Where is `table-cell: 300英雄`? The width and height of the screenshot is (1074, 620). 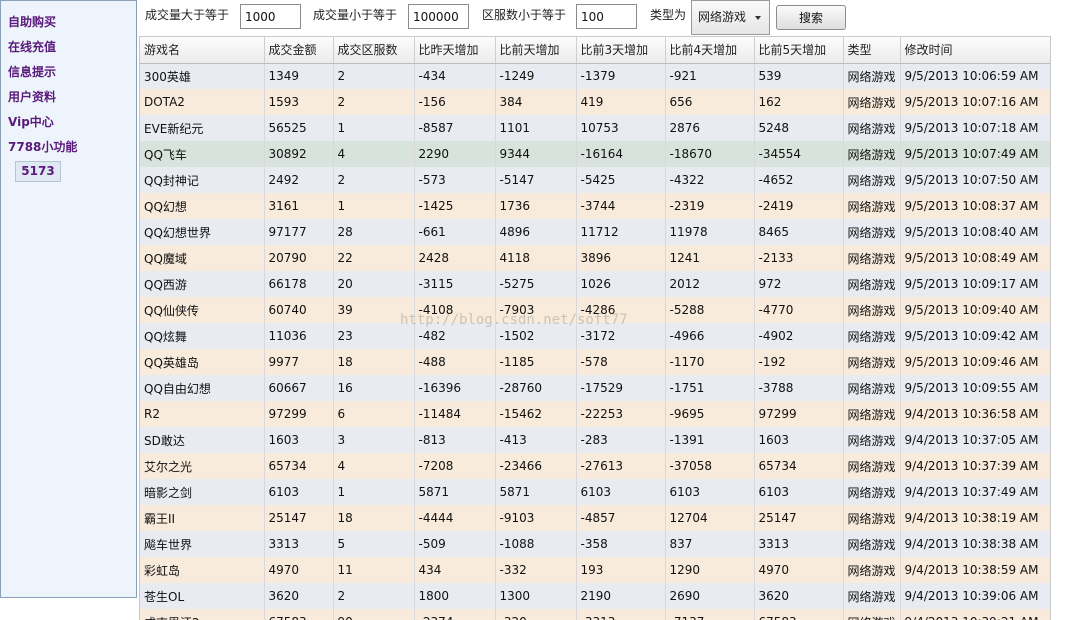
table-cell: 300英雄 is located at coordinates (202, 76).